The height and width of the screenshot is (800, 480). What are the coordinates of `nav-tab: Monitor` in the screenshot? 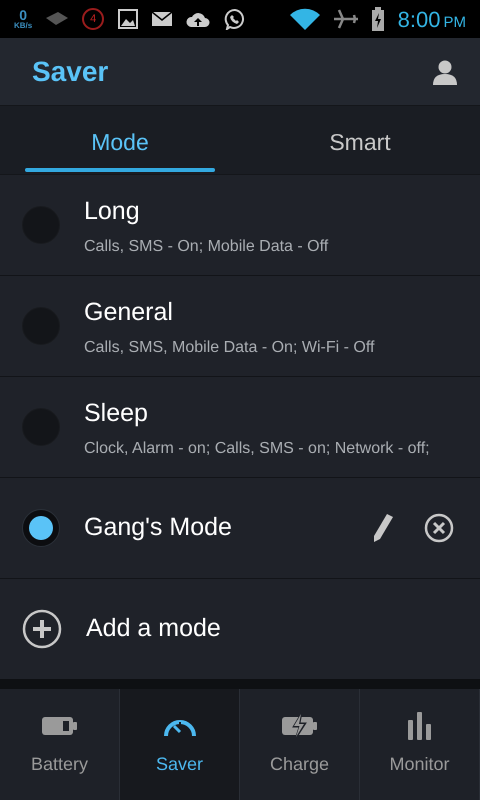 It's located at (420, 744).